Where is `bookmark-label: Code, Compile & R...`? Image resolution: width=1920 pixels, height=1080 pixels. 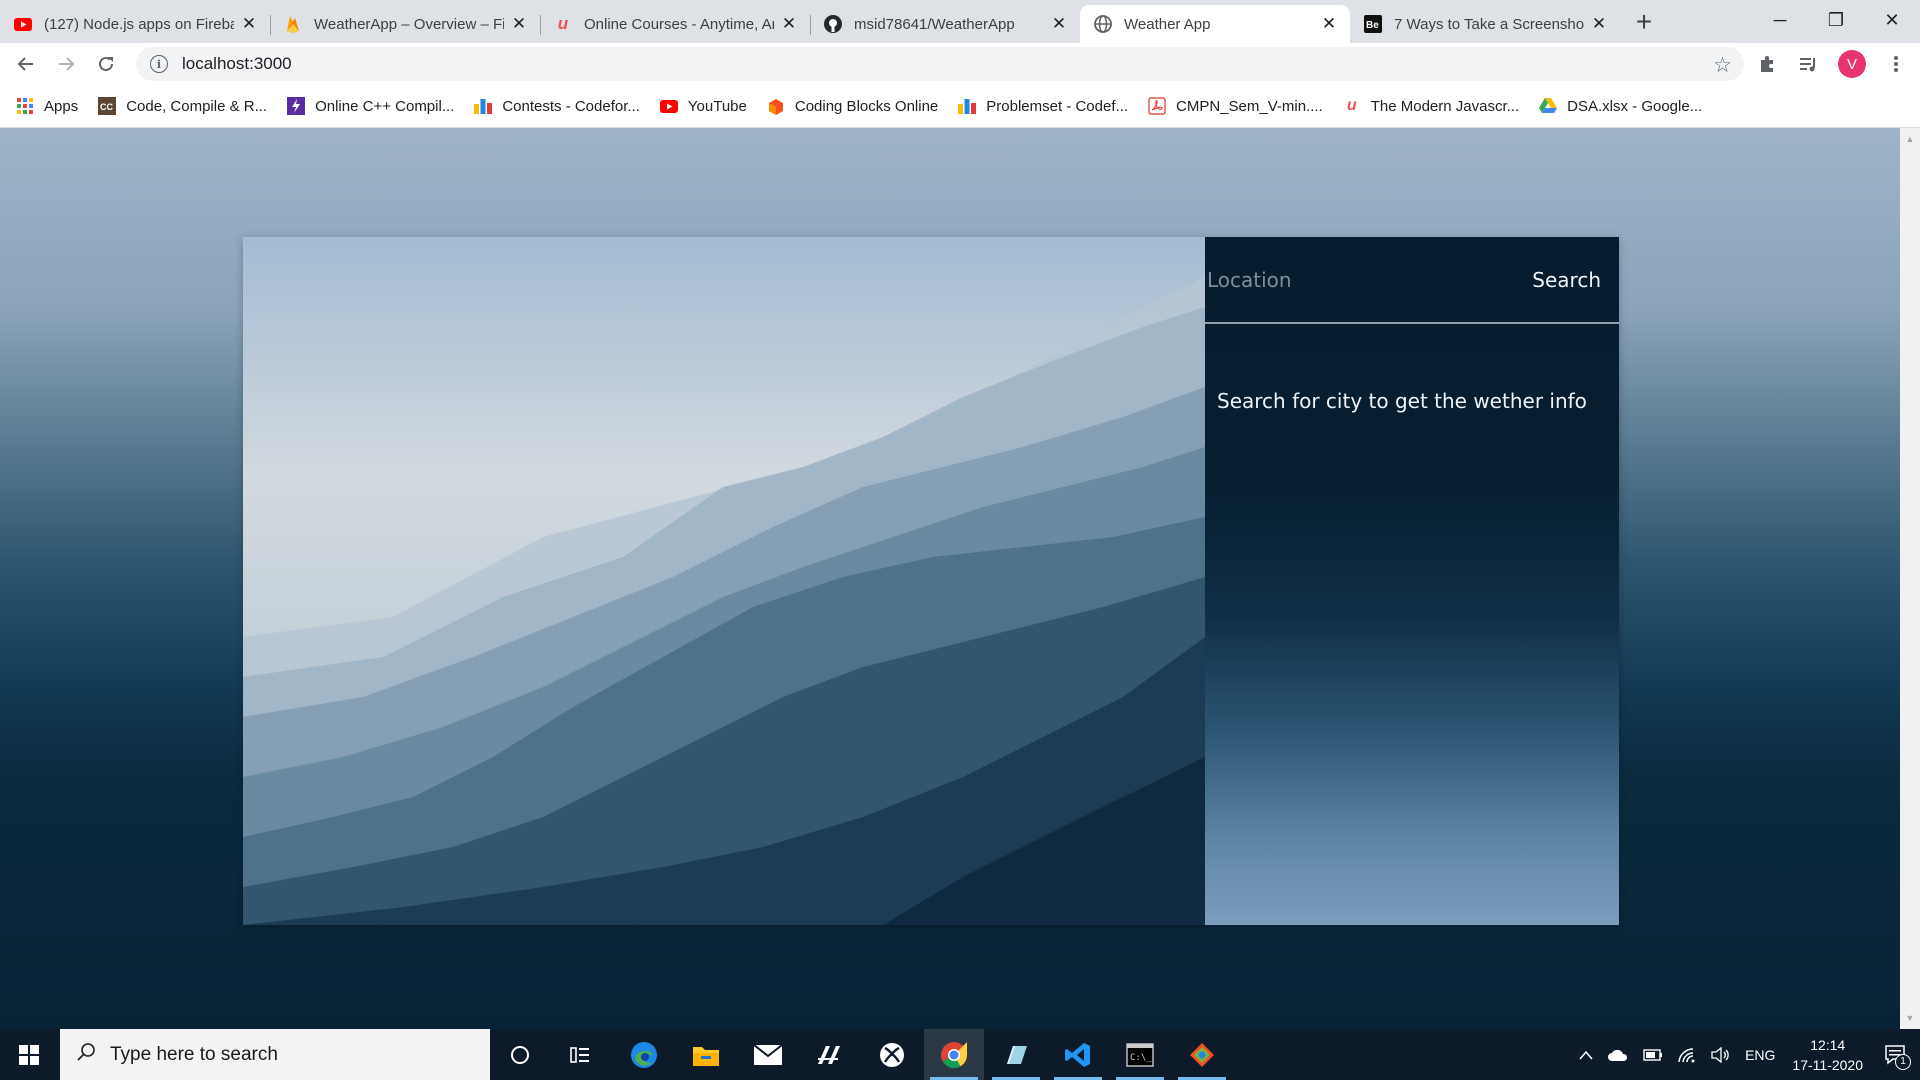
bookmark-label: Code, Compile & R... is located at coordinates (197, 106).